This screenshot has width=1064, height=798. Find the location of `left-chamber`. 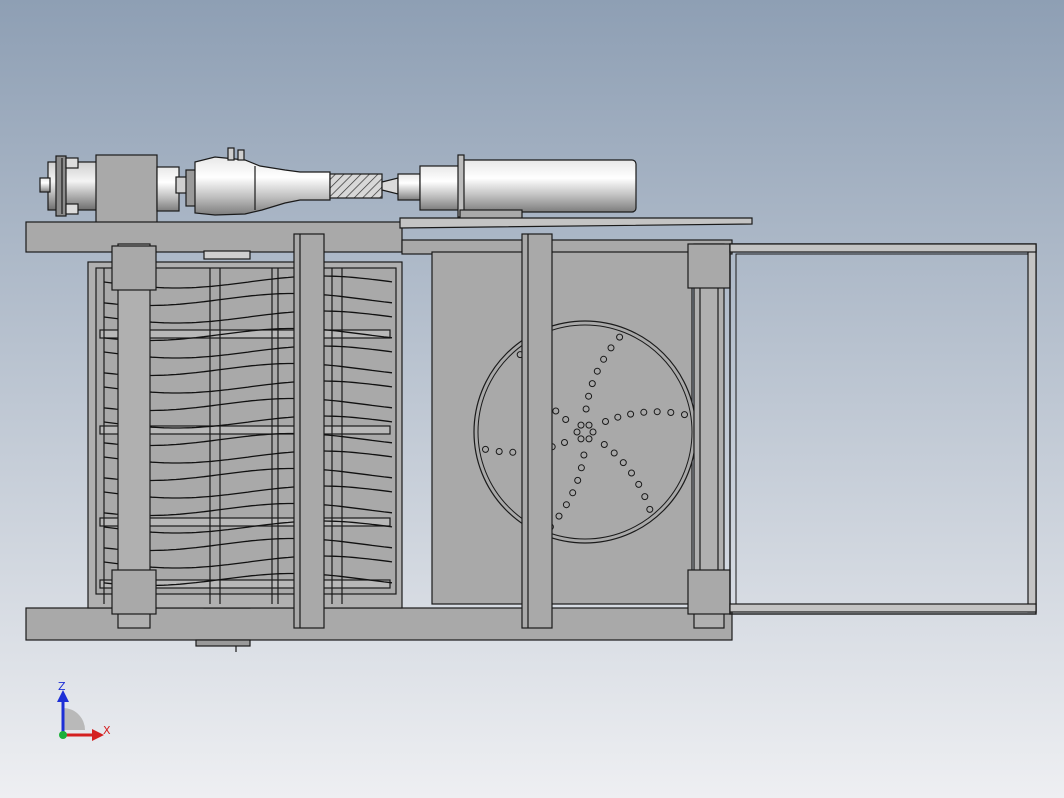

left-chamber is located at coordinates (245, 431).